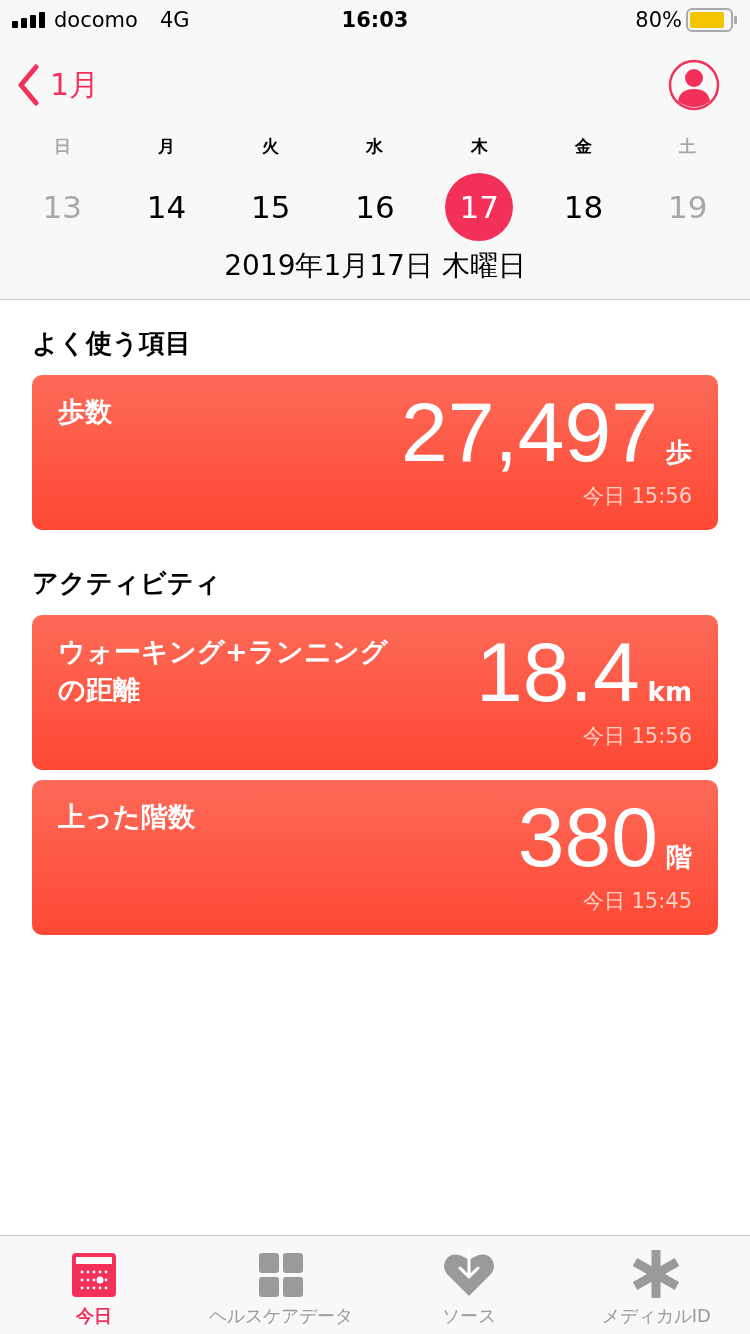  I want to click on heart-arrow-icon, so click(468, 1273).